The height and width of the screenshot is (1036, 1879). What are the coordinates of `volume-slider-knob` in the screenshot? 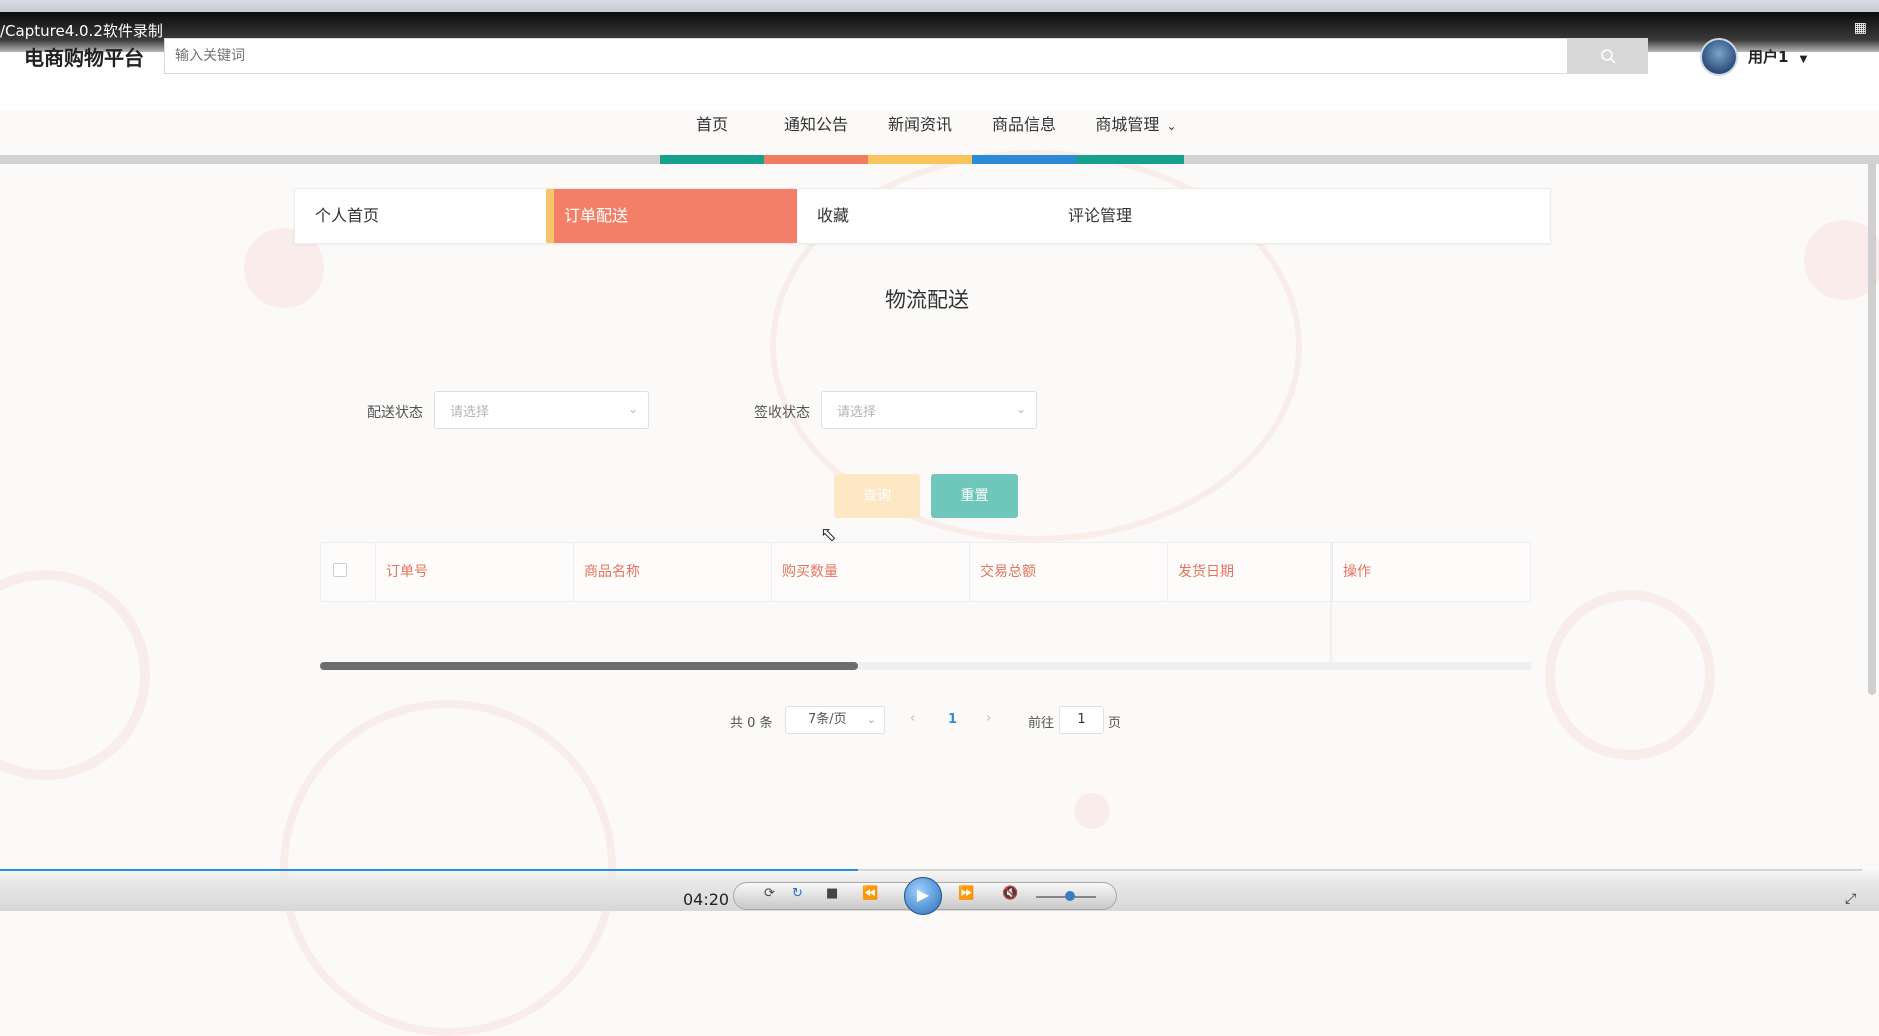 It's located at (1070, 896).